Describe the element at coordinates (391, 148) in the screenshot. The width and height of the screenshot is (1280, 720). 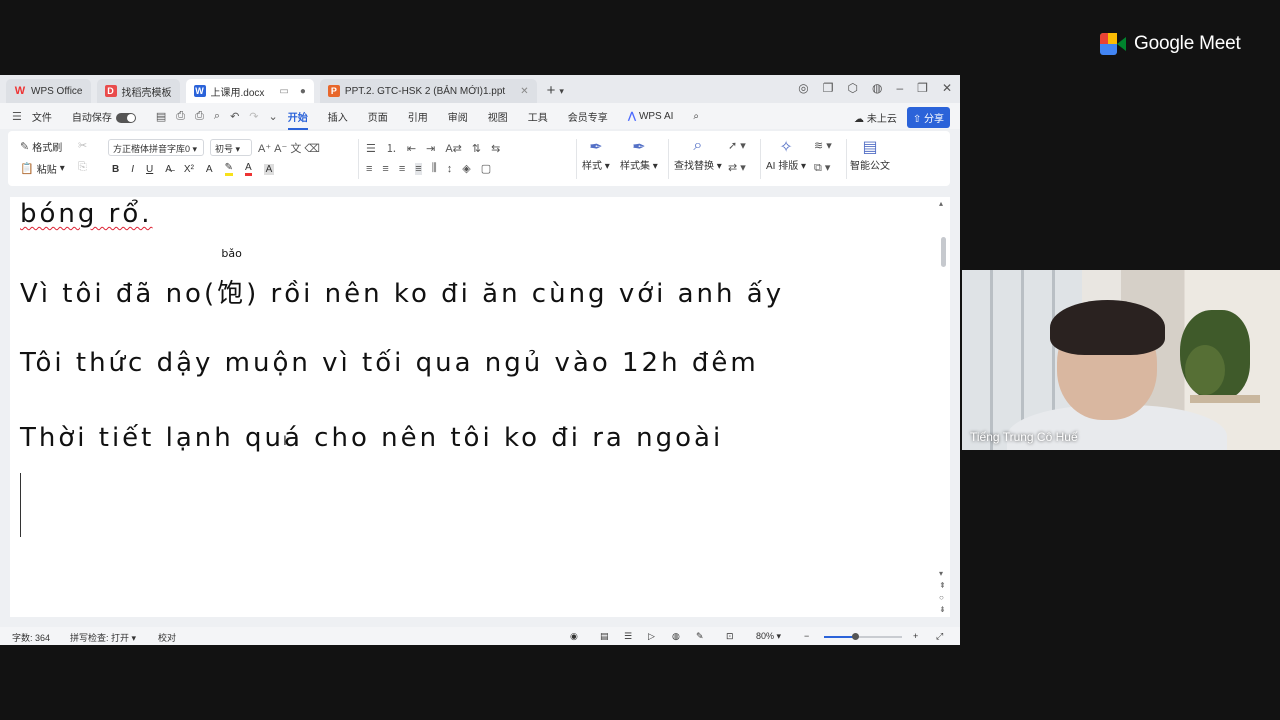
I see `numbering-icon: ⒈` at that location.